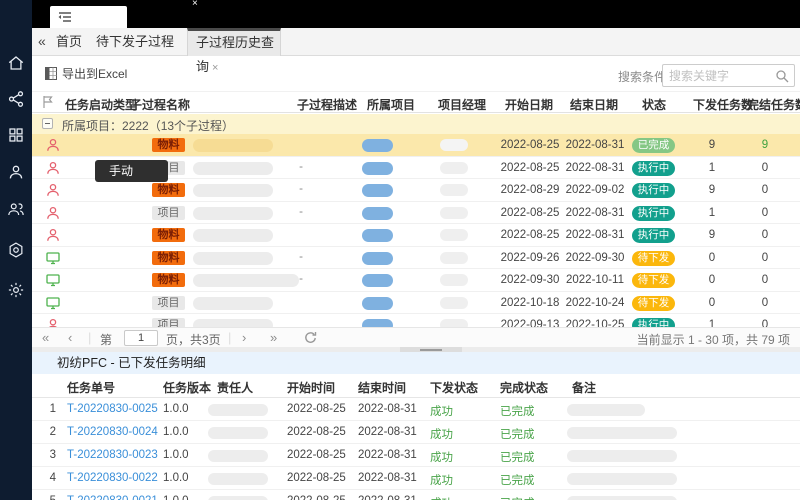 The image size is (800, 500). I want to click on end-date: 2022-10-24, so click(595, 302).